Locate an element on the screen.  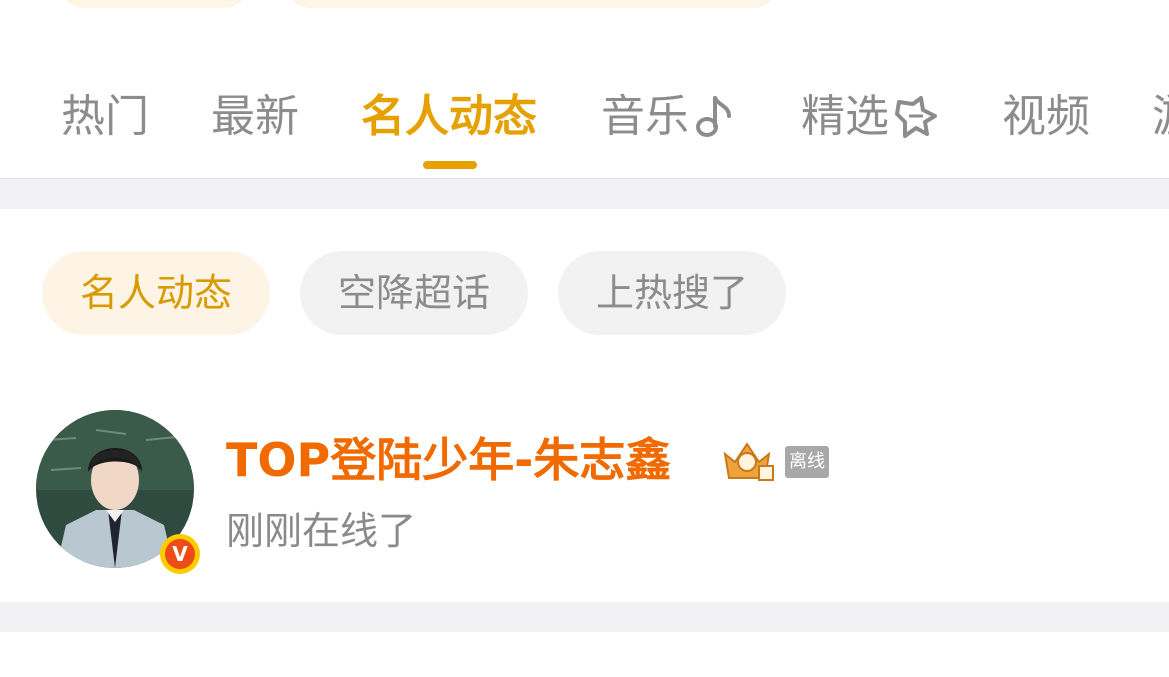
chip-label: 空降超话 is located at coordinates (413, 293).